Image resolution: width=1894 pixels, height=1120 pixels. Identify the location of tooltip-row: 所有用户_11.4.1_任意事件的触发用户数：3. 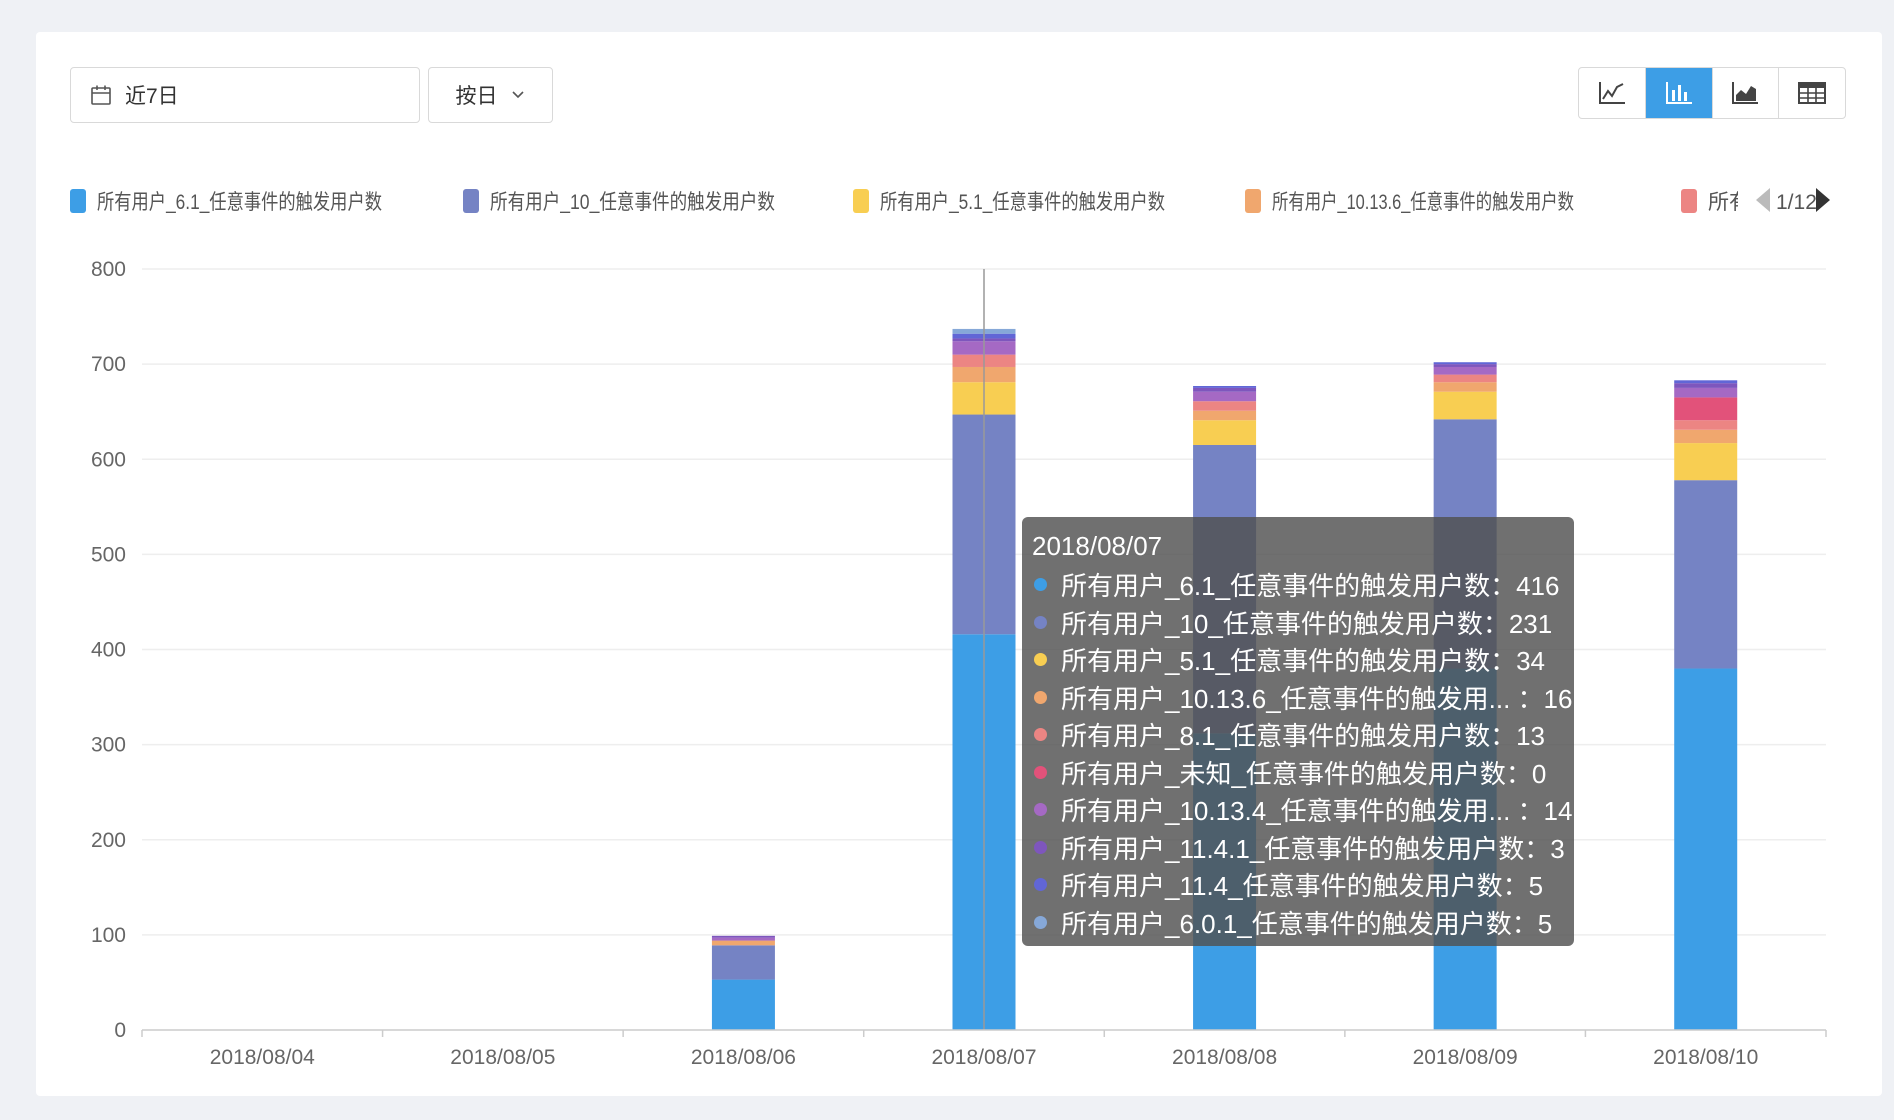
(1303, 848).